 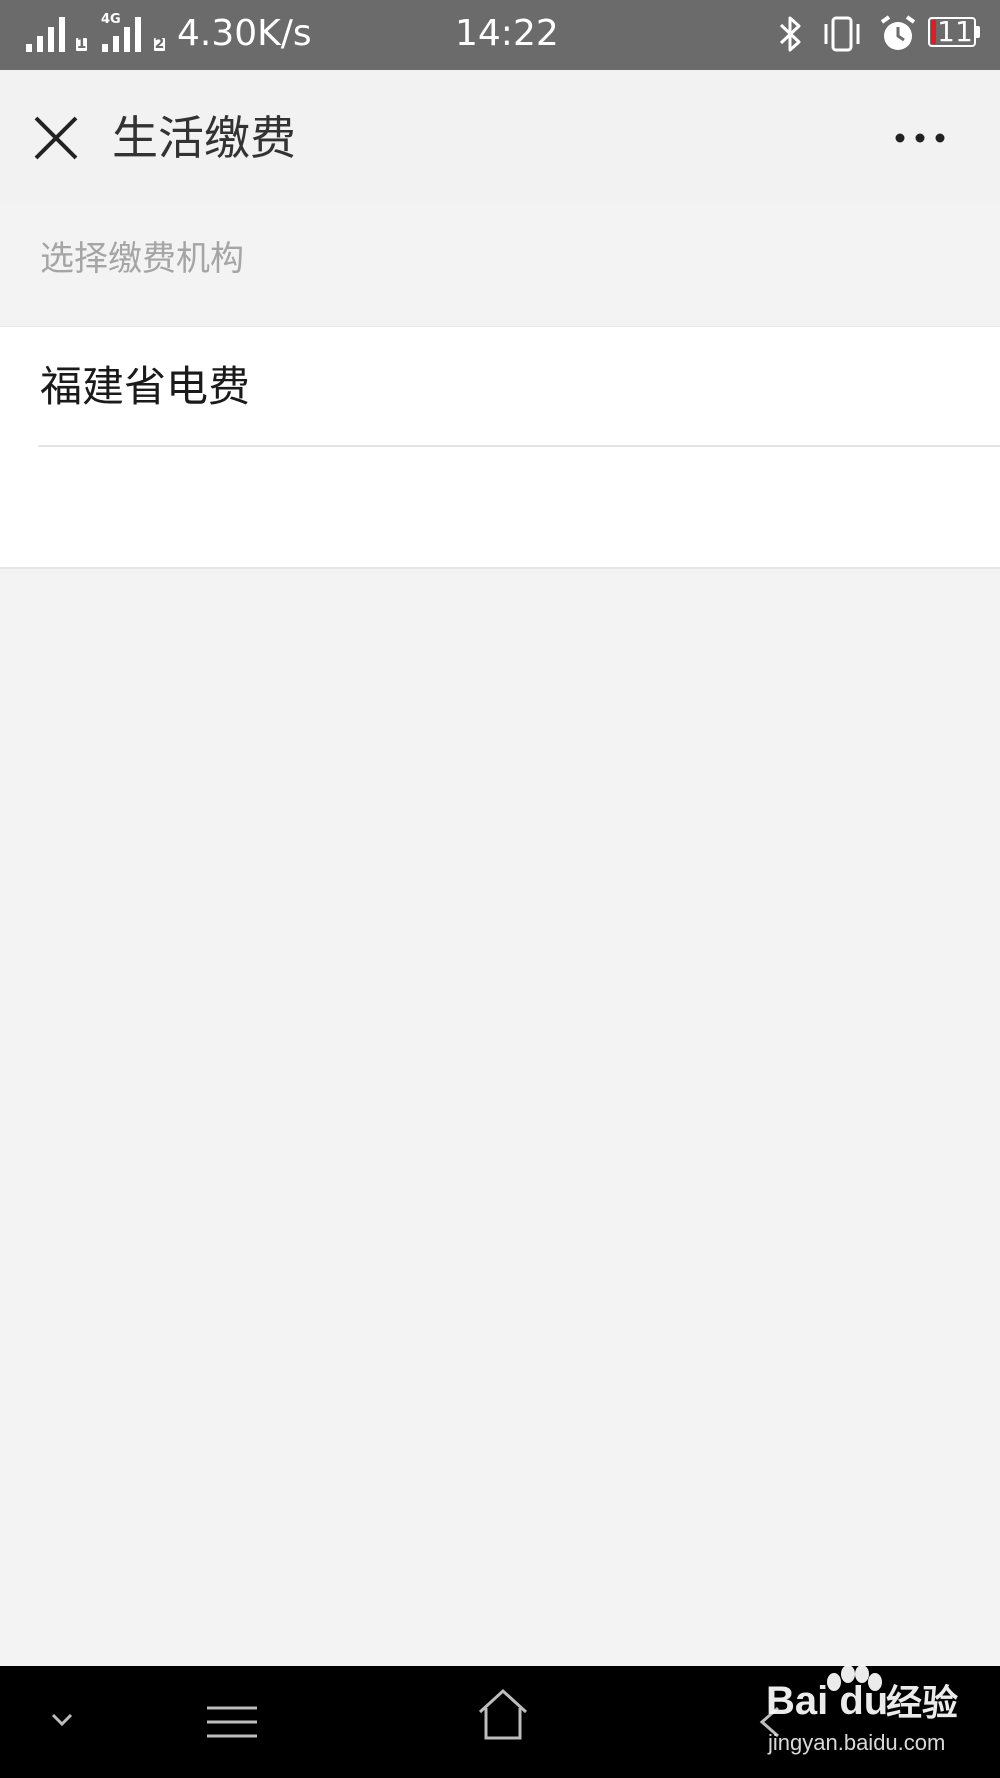 I want to click on status-bar: 1 4G 2 4.30K/s 14:22 11, so click(x=500, y=35).